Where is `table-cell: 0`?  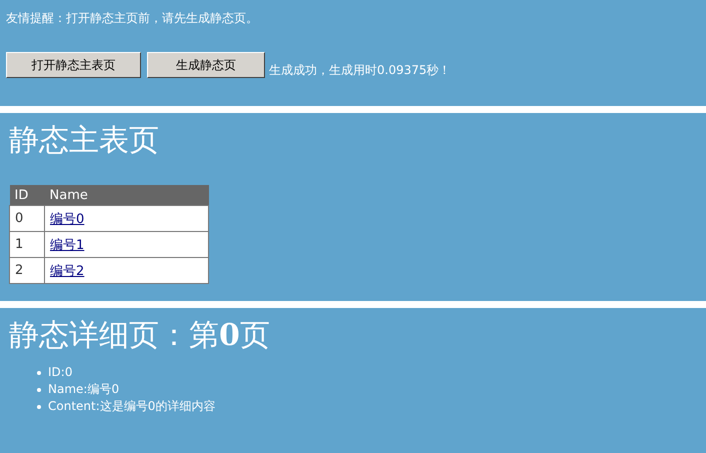
table-cell: 0 is located at coordinates (27, 219).